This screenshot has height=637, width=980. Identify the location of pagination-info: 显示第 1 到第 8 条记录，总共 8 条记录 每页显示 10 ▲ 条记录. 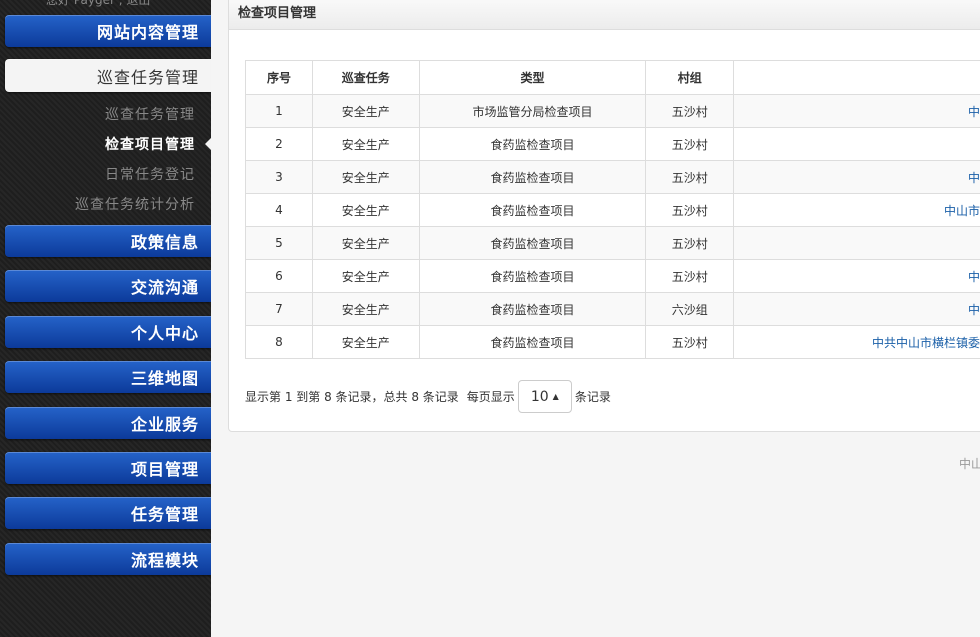
(428, 396).